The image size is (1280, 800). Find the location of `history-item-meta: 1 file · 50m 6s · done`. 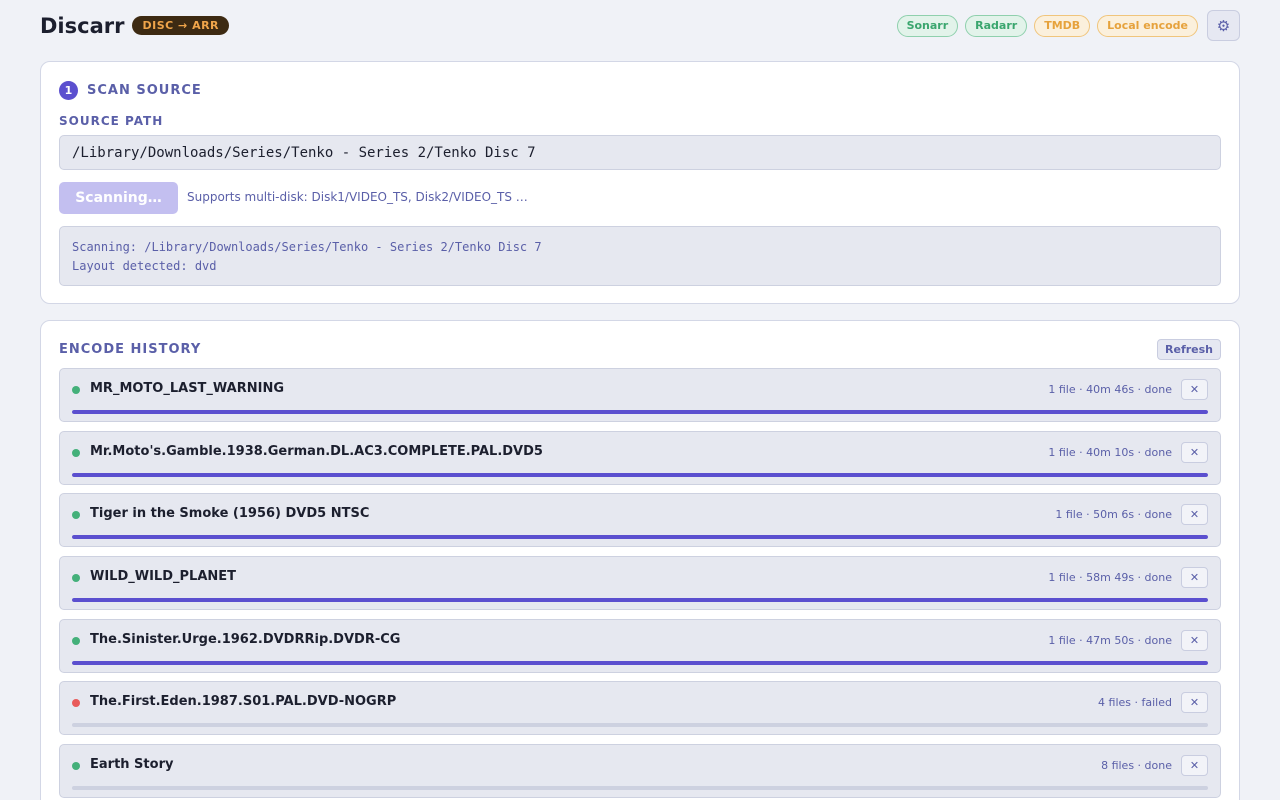

history-item-meta: 1 file · 50m 6s · done is located at coordinates (1113, 515).